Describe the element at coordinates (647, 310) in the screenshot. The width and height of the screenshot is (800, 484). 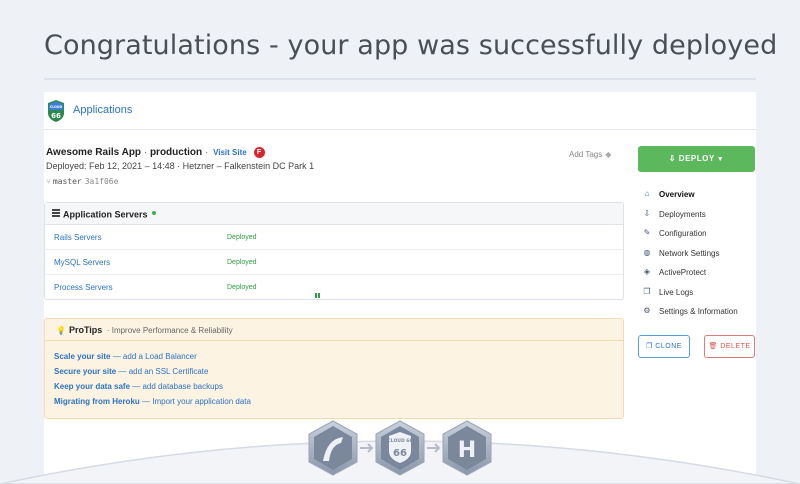
I see `gear-icon: ⚙` at that location.